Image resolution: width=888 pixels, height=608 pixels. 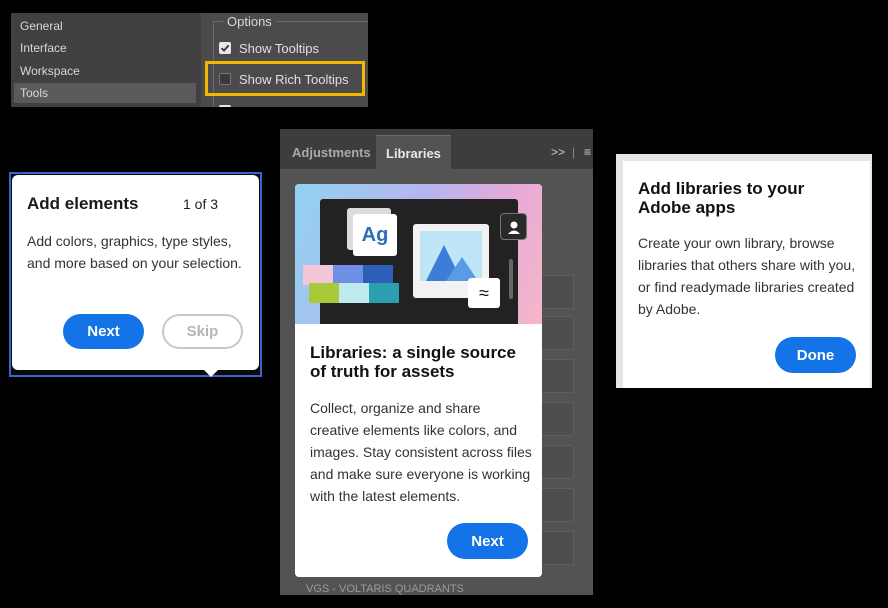 I want to click on sidebar-item-workspace: Workspace, so click(x=105, y=71).